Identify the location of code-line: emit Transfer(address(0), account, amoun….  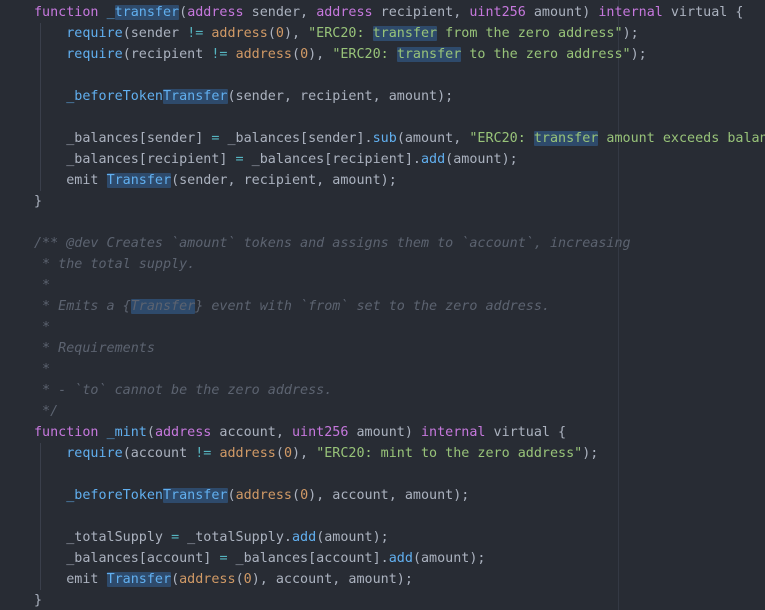
(382, 579).